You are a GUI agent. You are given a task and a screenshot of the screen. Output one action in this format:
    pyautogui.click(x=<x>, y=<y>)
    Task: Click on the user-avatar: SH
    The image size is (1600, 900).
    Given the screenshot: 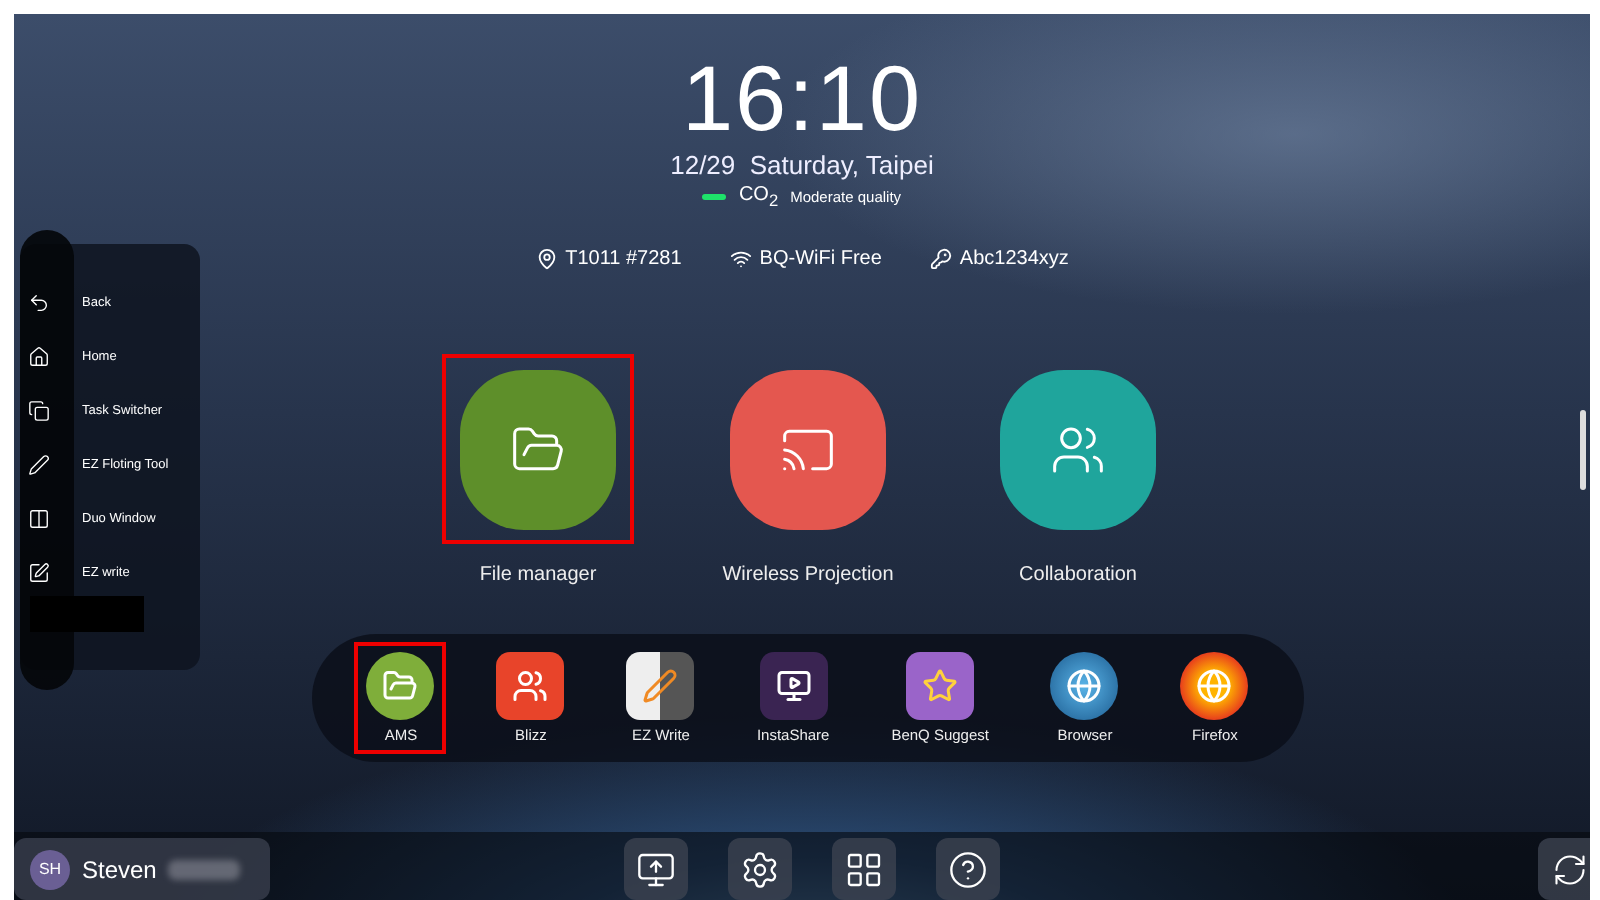 What is the action you would take?
    pyautogui.click(x=50, y=869)
    